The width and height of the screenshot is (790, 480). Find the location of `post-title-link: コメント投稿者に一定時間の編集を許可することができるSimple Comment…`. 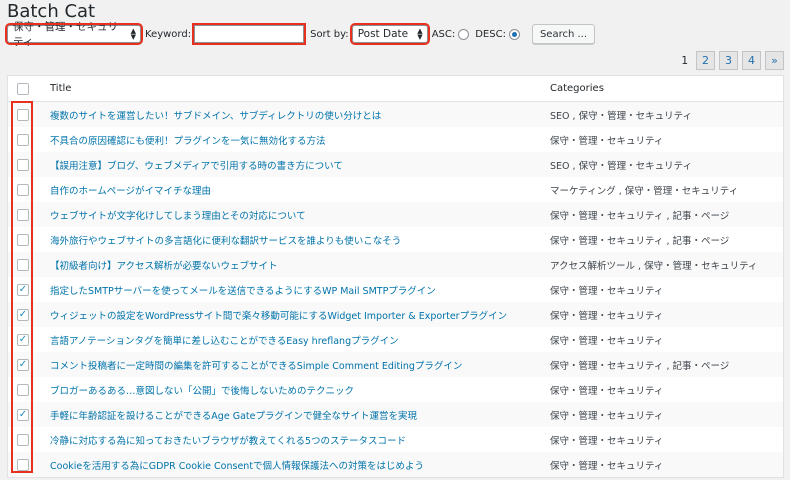

post-title-link: コメント投稿者に一定時間の編集を許可することができるSimple Comment… is located at coordinates (294, 365).